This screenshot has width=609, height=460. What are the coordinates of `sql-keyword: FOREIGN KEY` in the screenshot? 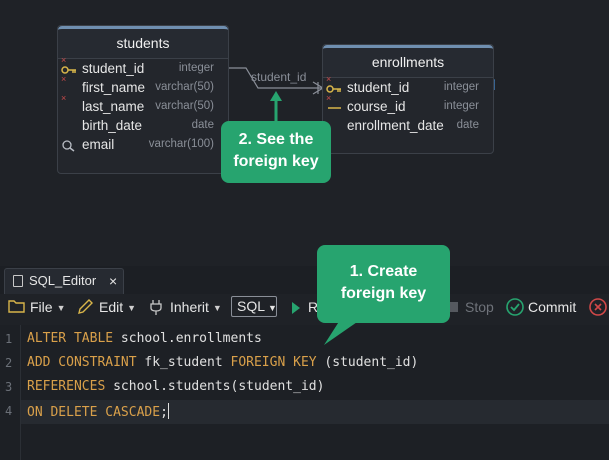 It's located at (273, 362).